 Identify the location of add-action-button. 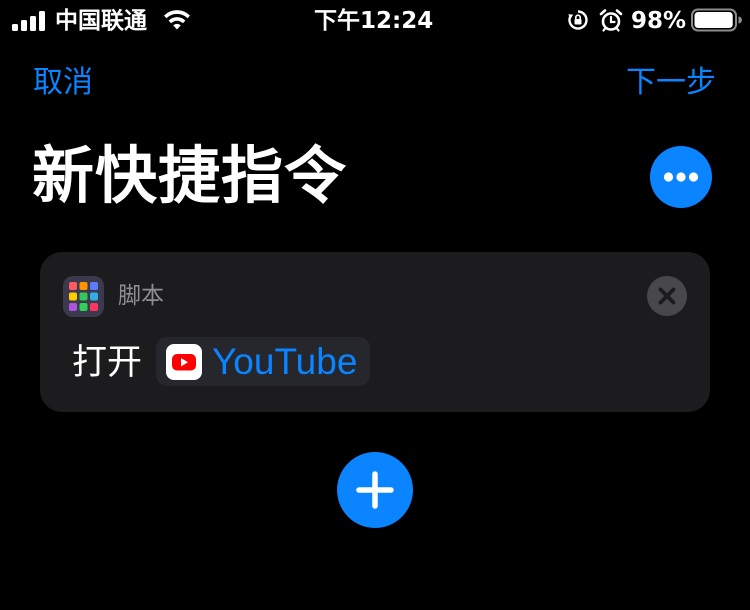
(375, 490).